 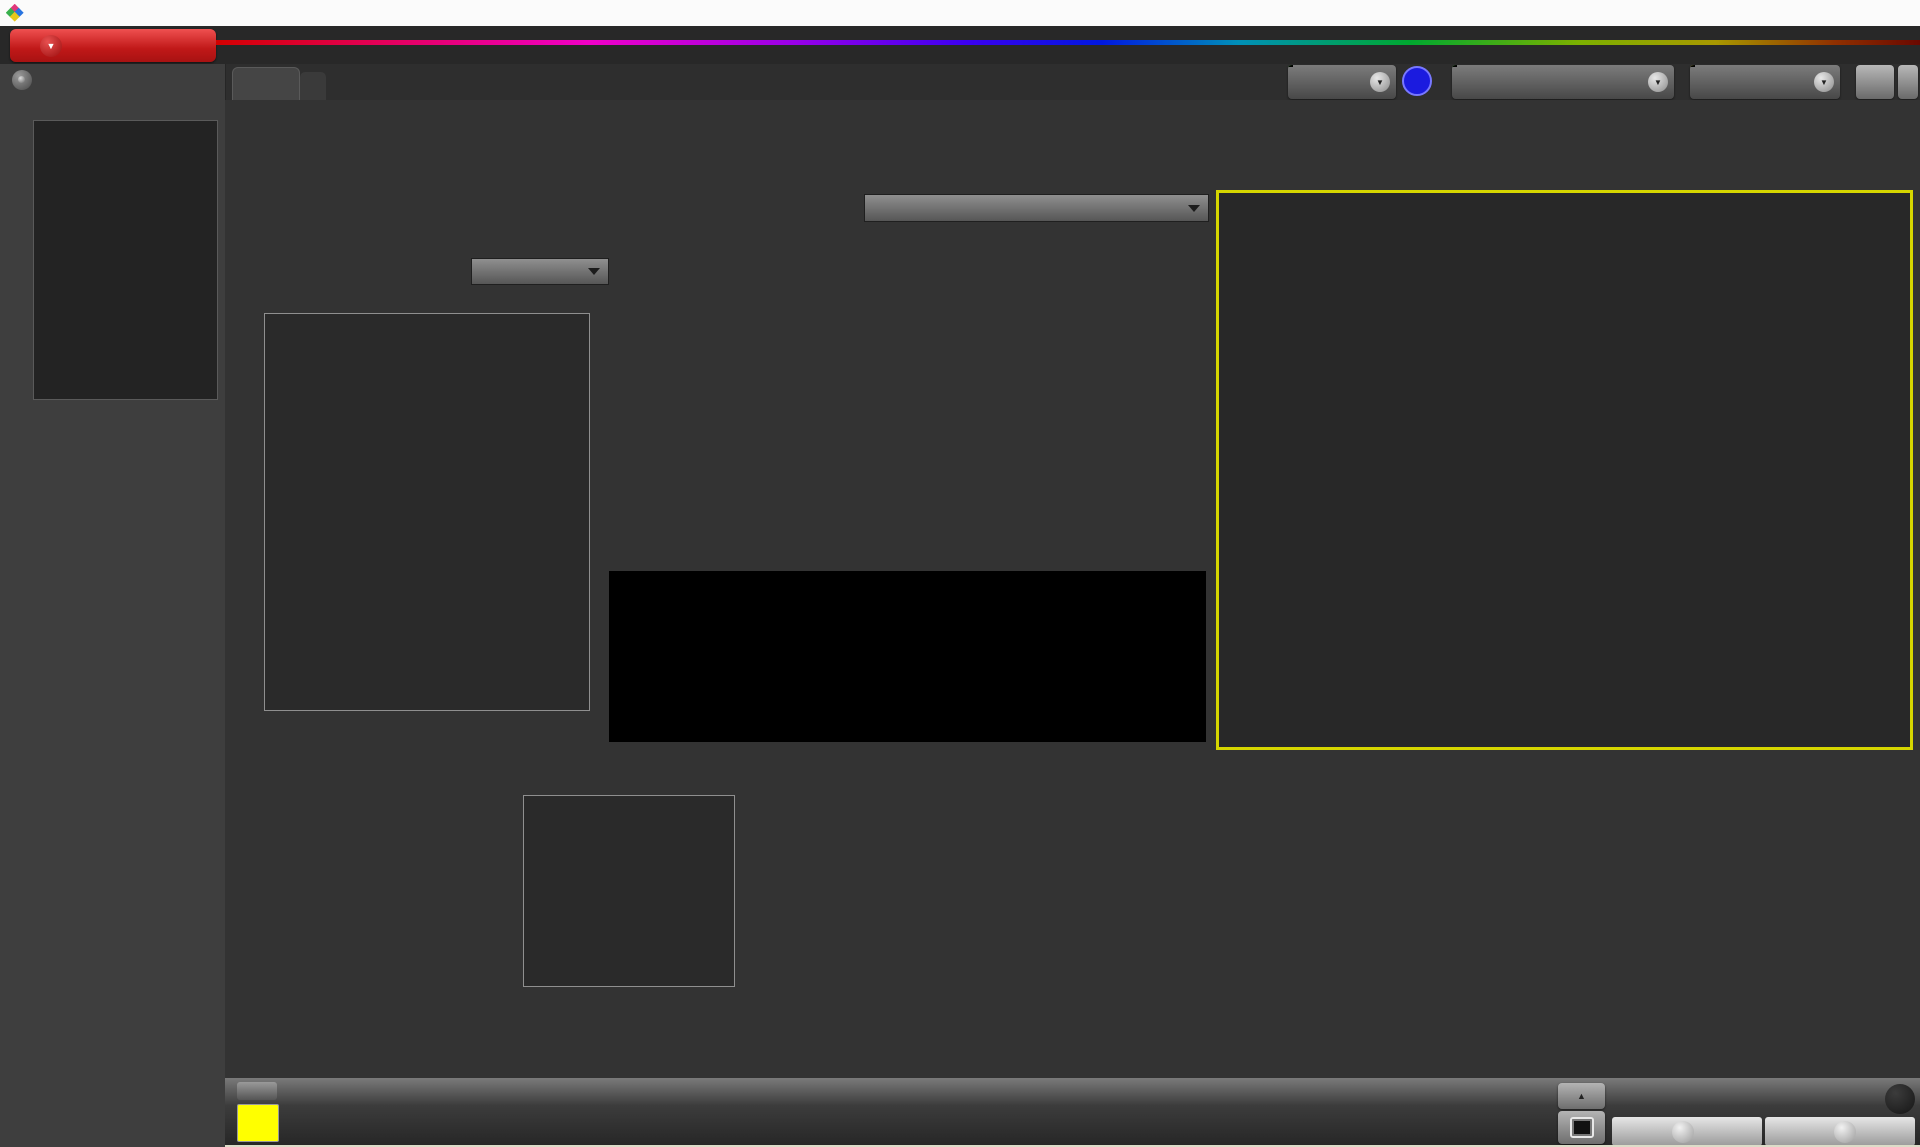 I want to click on tab-row: ▼ ▼ ▼, so click(x=960, y=82).